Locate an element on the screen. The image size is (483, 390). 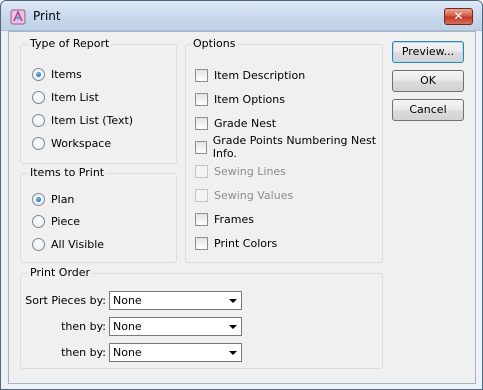
items-to-print-group: Items to Print Plan Piece All Visible is located at coordinates (98, 214).